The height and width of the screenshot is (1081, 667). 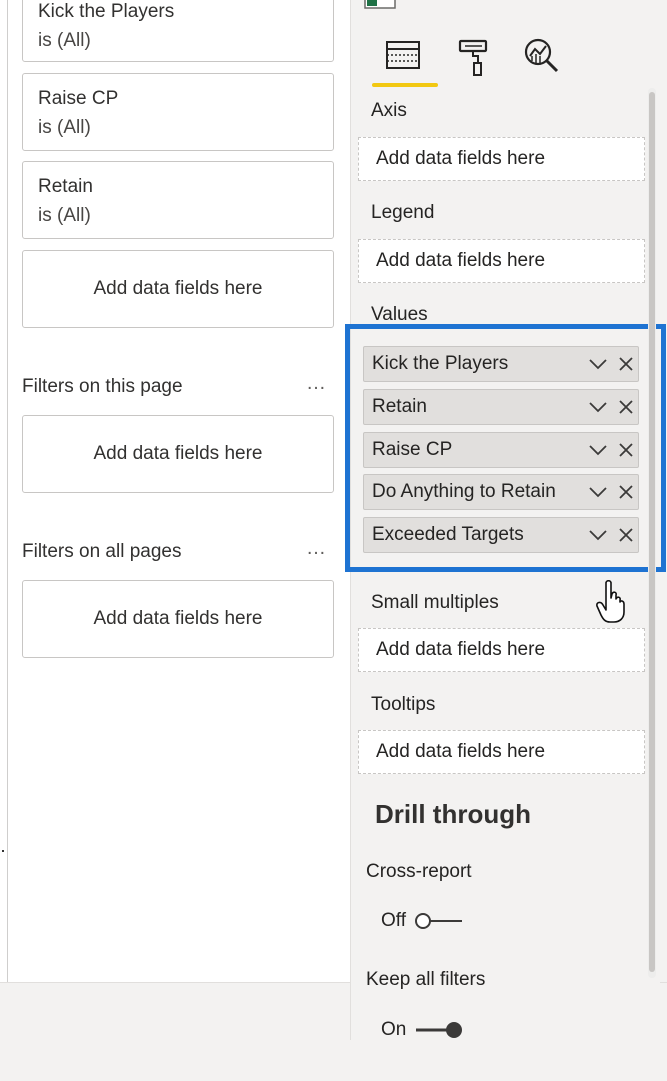 I want to click on filter-card-title: Retain, so click(x=65, y=186).